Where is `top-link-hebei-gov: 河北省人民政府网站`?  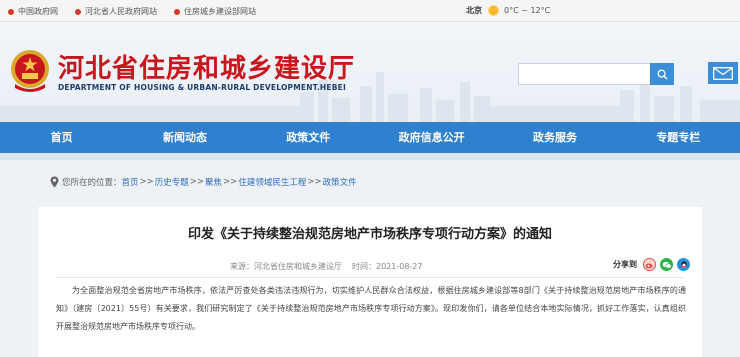 top-link-hebei-gov: 河北省人民政府网站 is located at coordinates (116, 11).